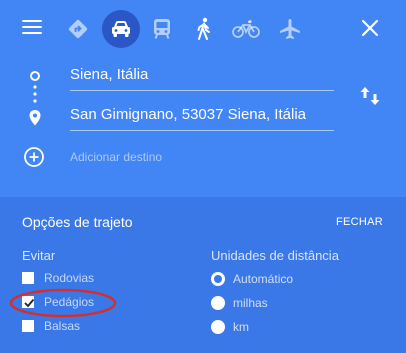  I want to click on route-dots-icon, so click(35, 94).